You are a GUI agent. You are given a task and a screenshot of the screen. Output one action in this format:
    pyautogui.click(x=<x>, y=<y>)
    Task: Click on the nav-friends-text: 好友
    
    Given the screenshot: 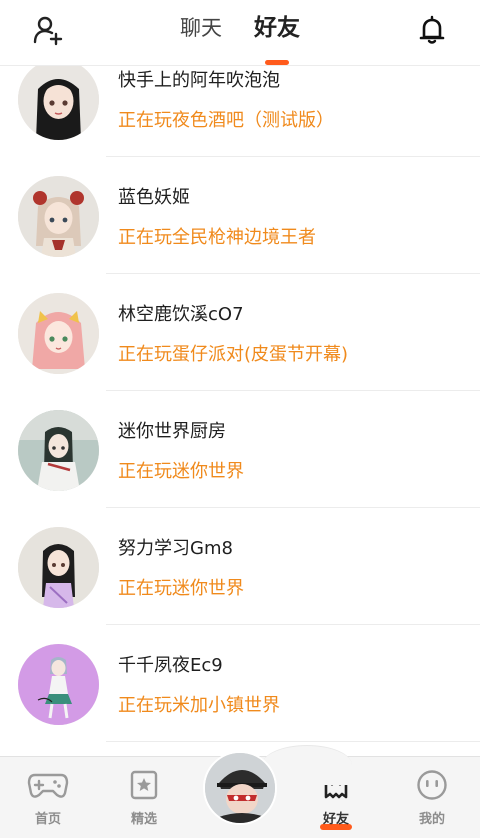 What is the action you would take?
    pyautogui.click(x=335, y=819)
    